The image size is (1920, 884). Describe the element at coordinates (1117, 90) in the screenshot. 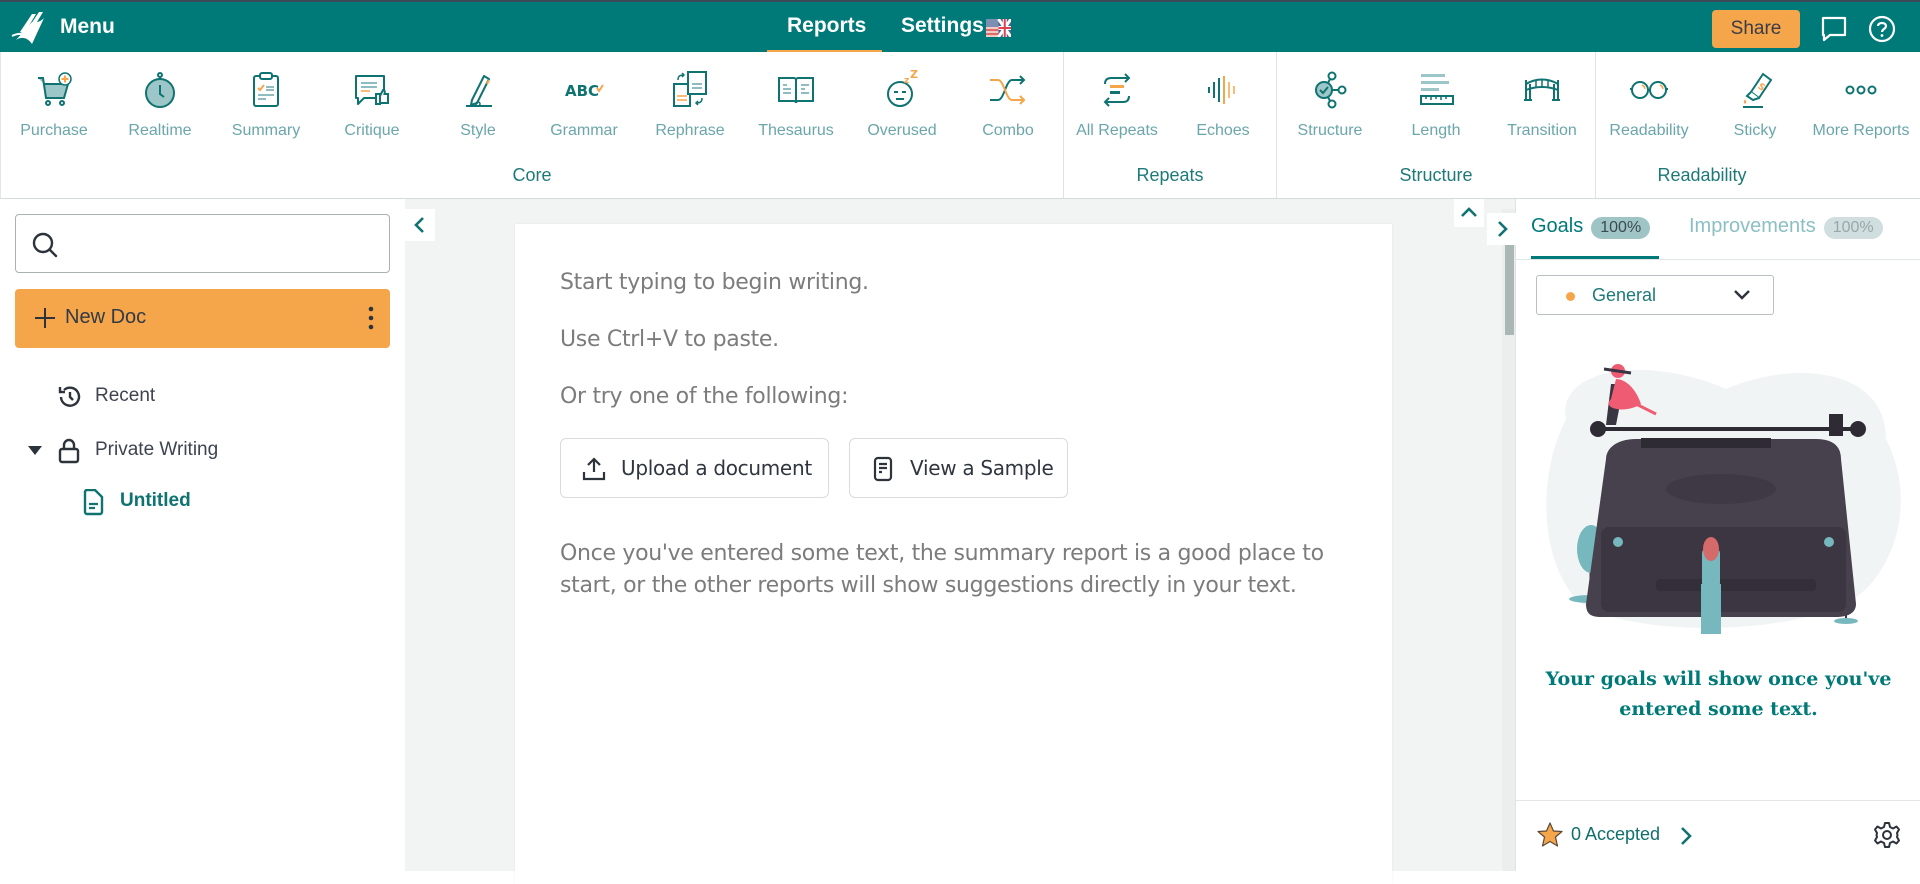

I see `repeat-arrows-icon` at that location.